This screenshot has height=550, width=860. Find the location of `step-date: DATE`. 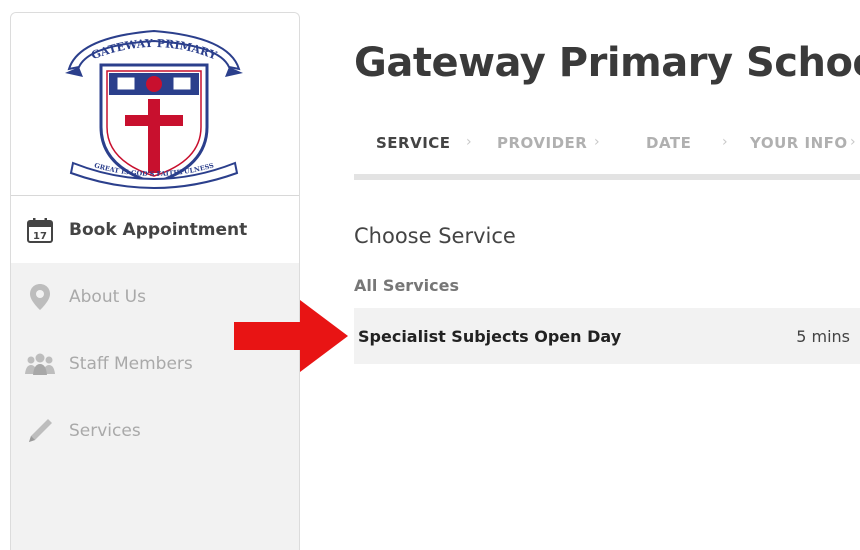

step-date: DATE is located at coordinates (668, 143).